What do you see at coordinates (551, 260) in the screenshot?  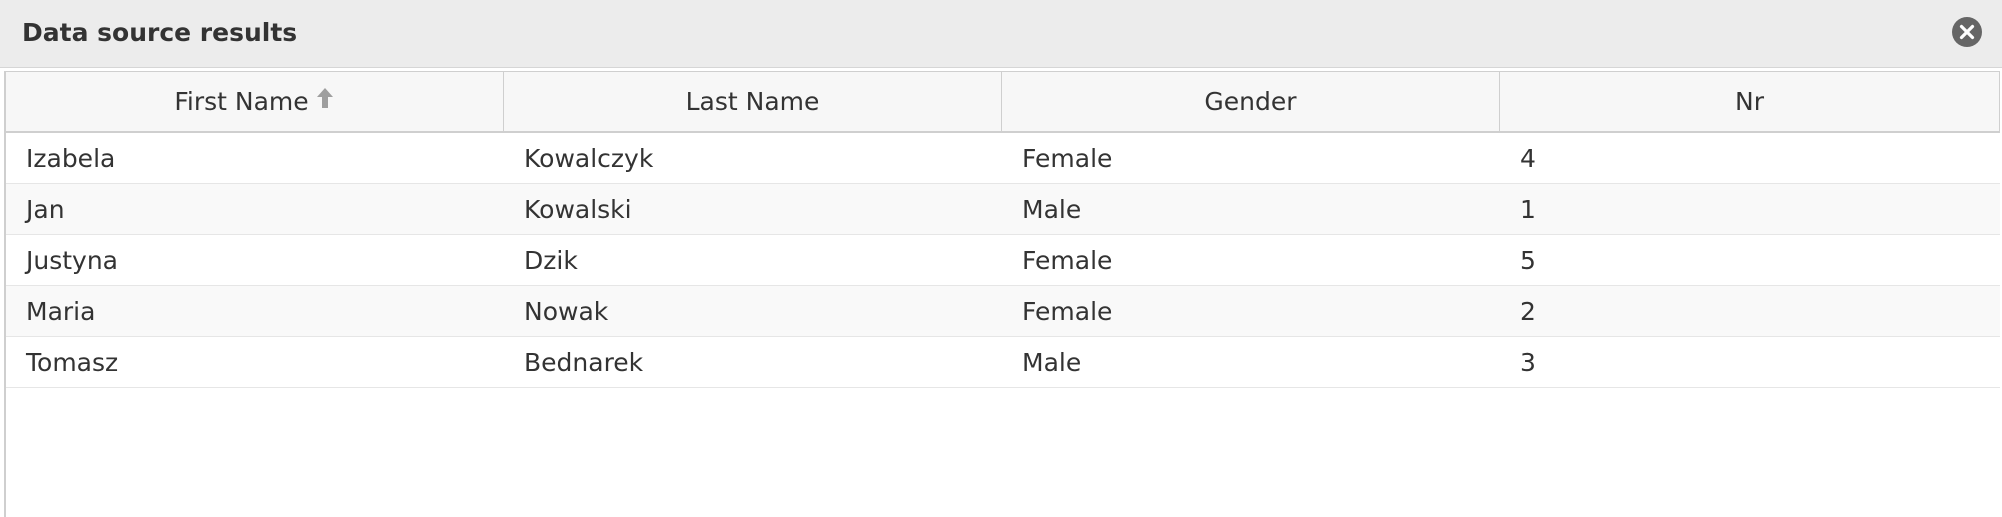 I see `cell-last-name: Dzik` at bounding box center [551, 260].